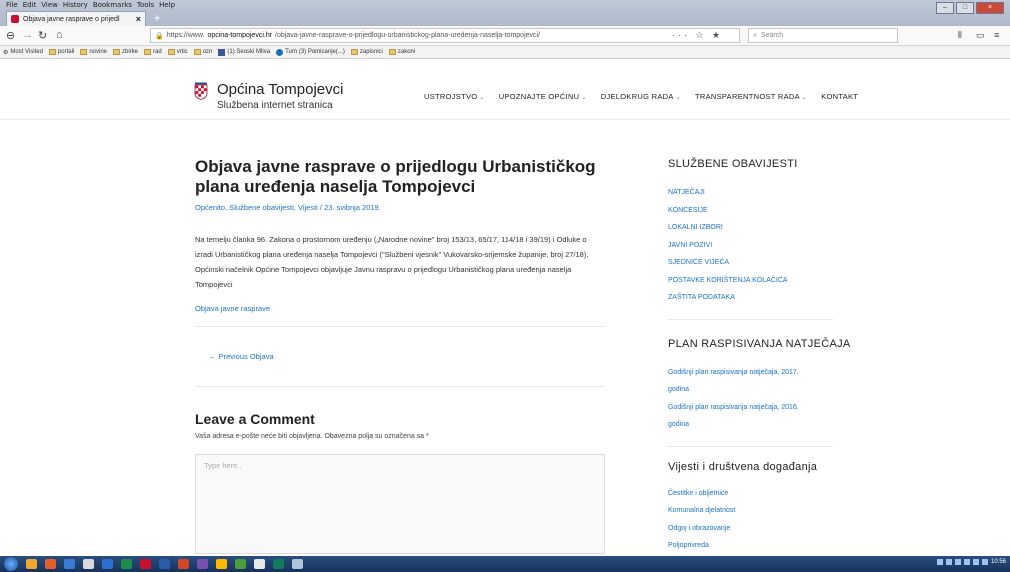 The image size is (1010, 572). I want to click on bookmark-item: ozn, so click(203, 52).